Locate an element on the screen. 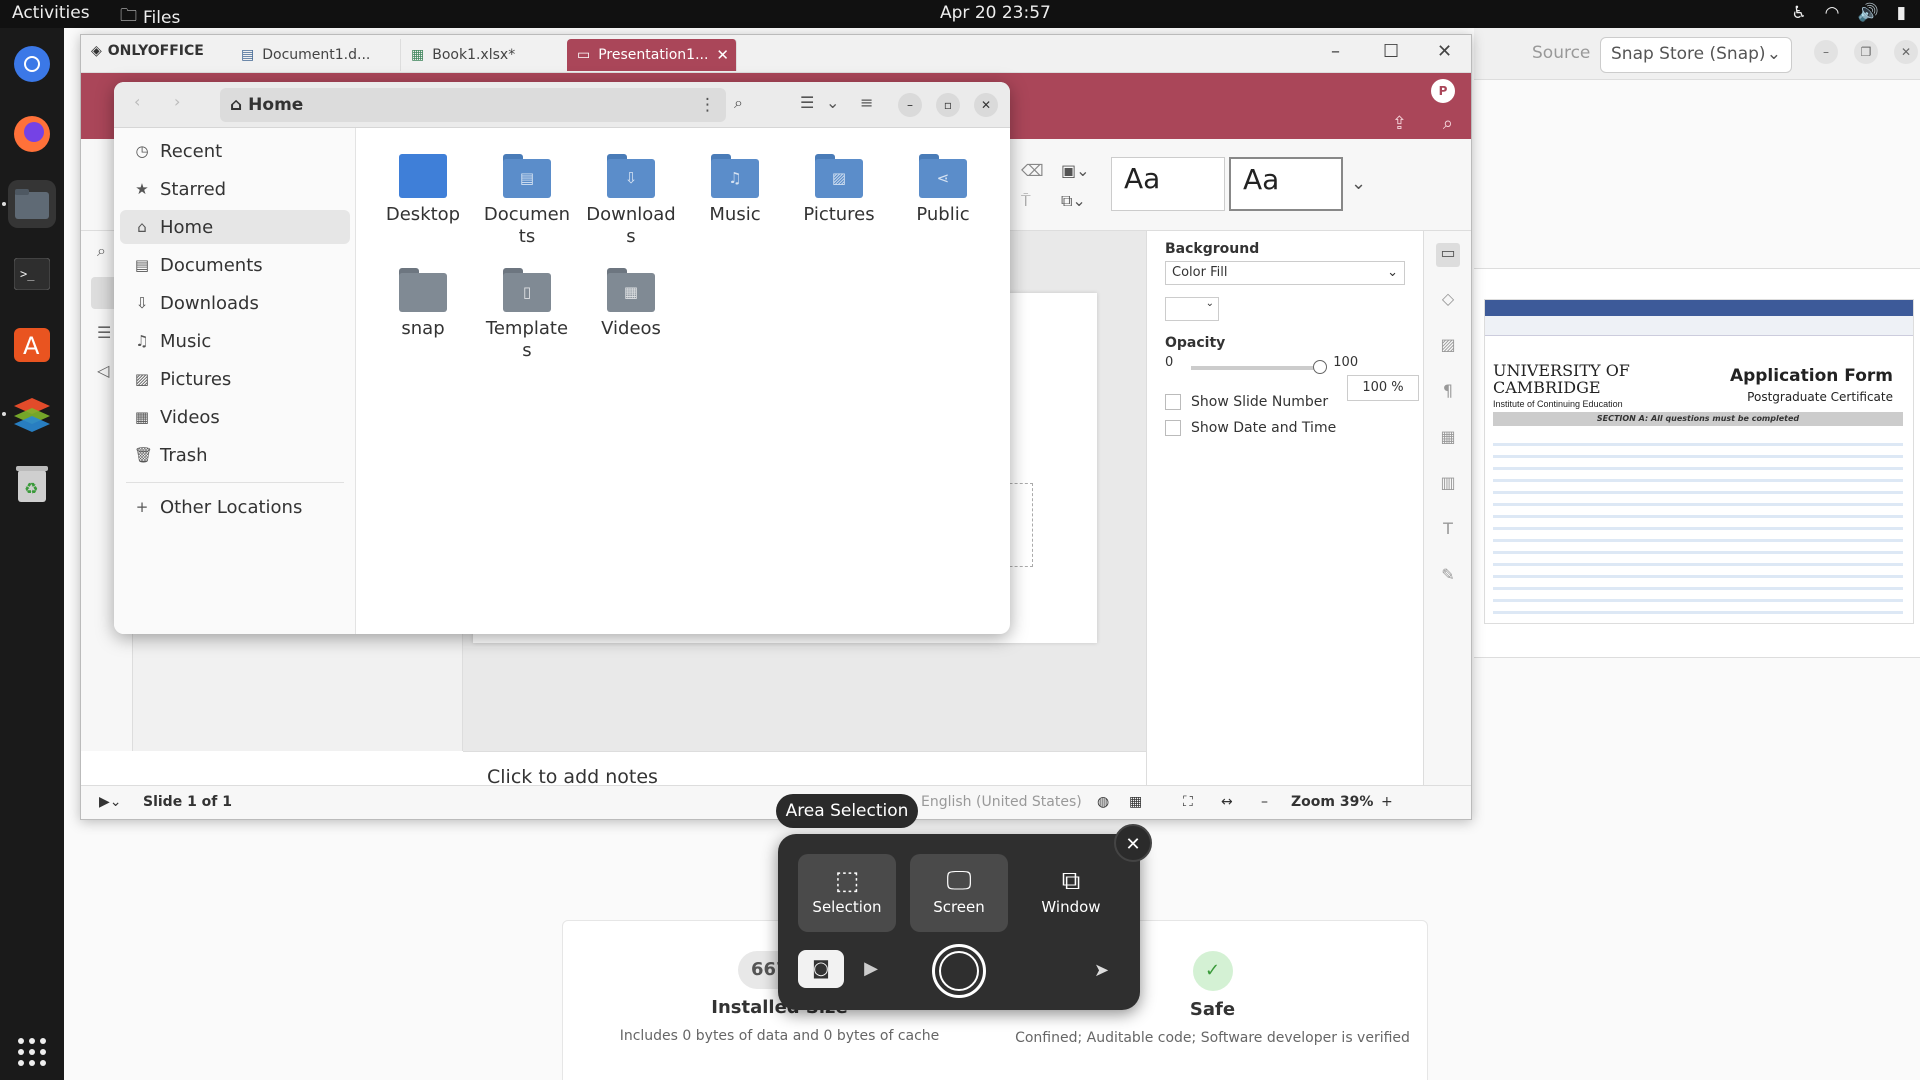 The image size is (1920, 1080). search-button: ⌕ is located at coordinates (738, 103).